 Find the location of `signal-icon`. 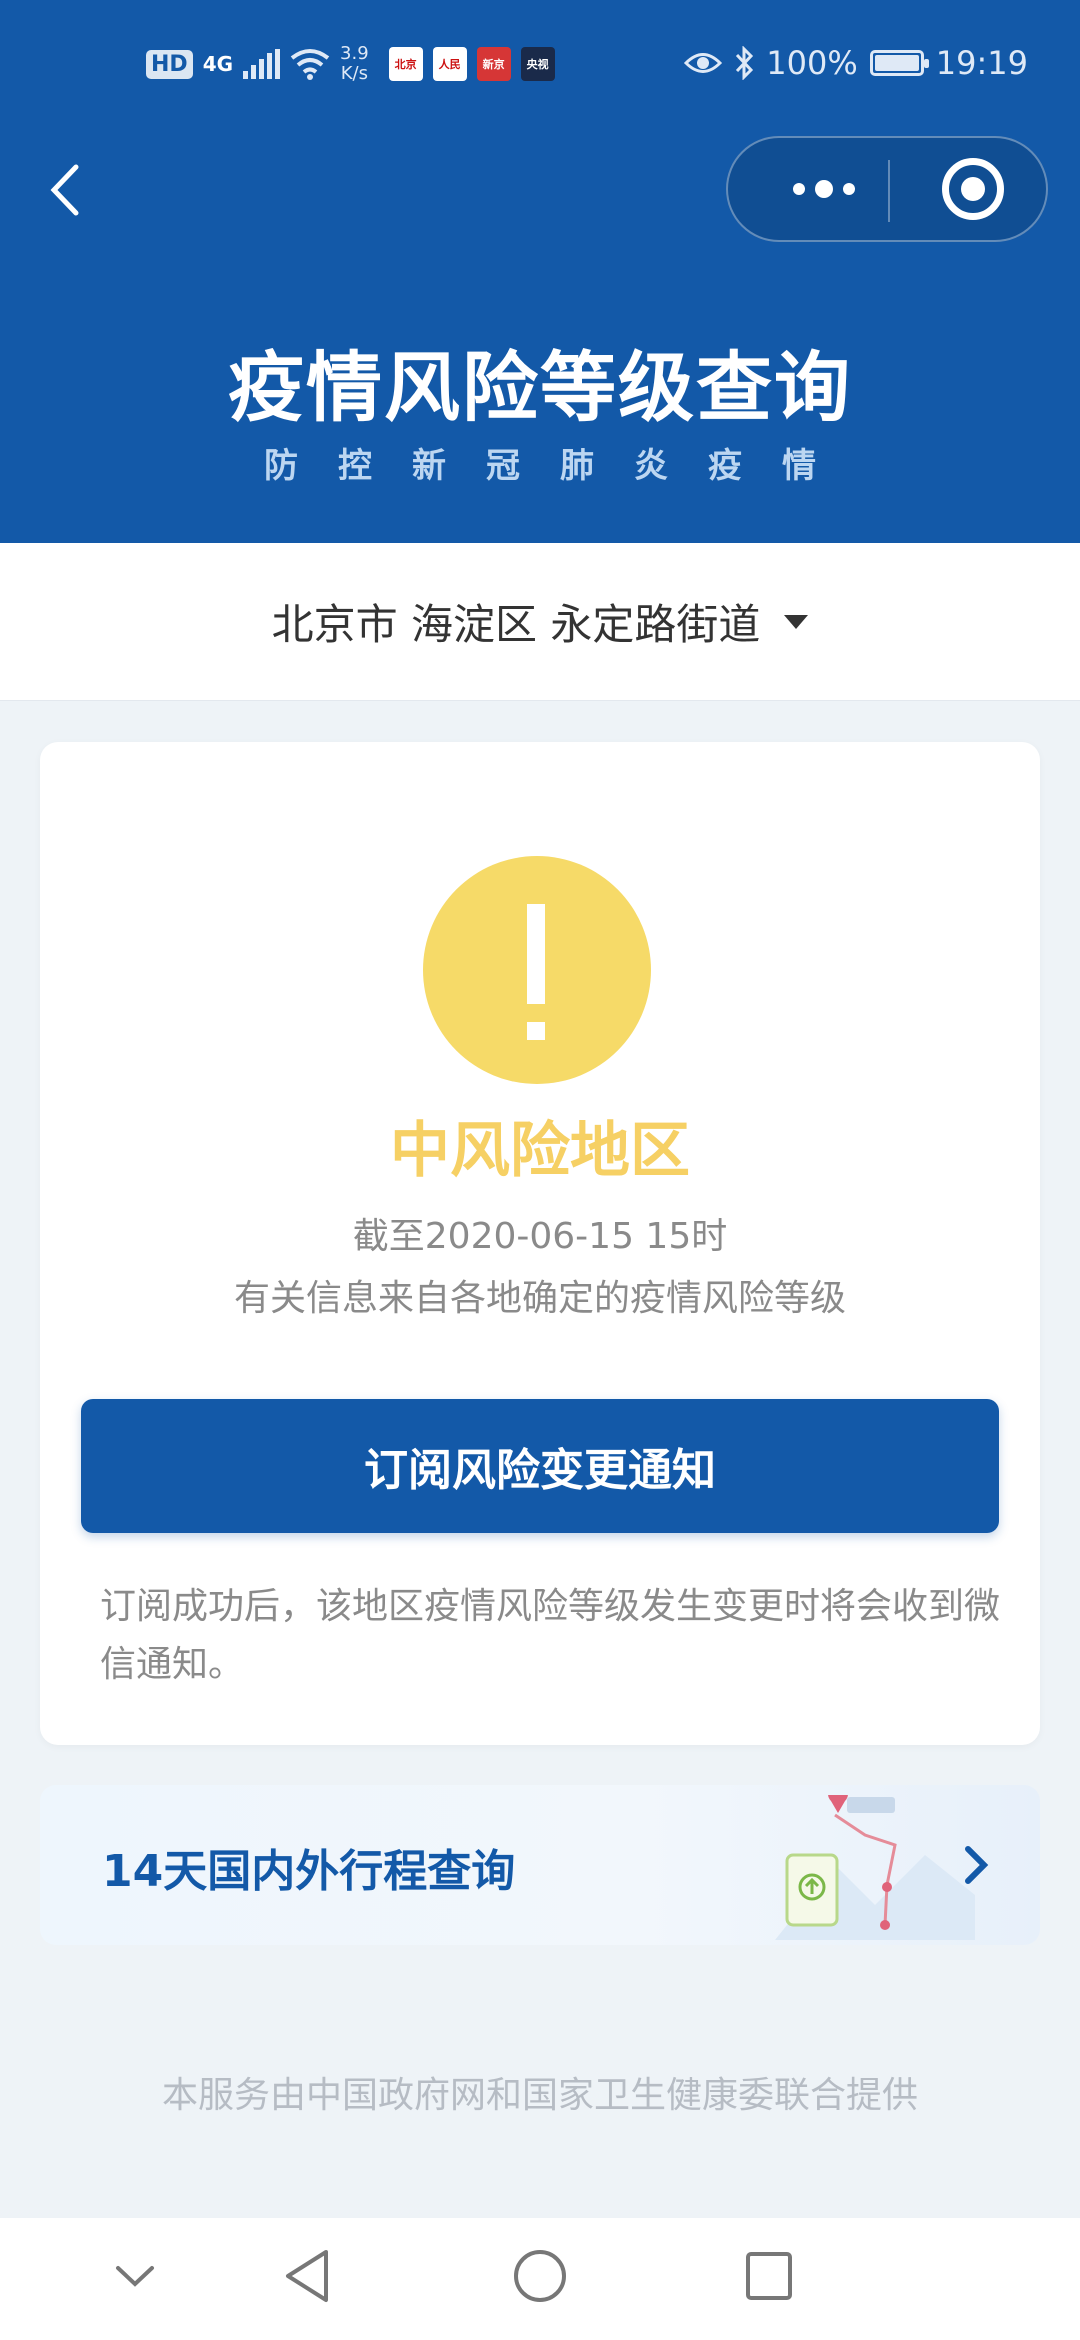

signal-icon is located at coordinates (262, 64).